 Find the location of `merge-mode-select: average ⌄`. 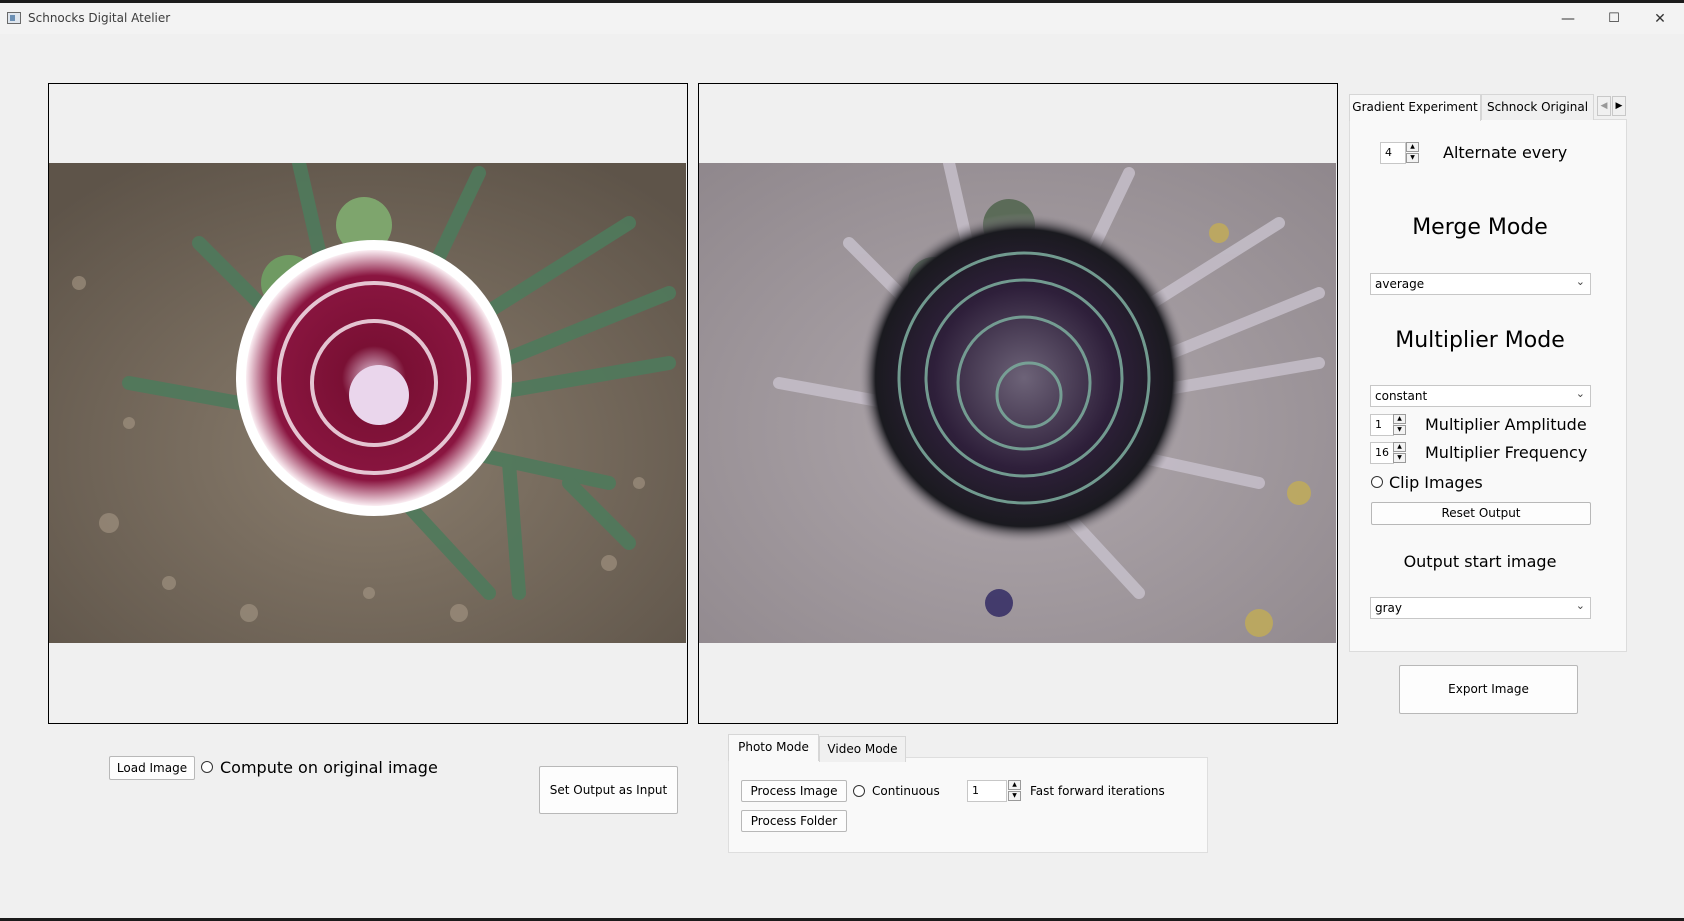

merge-mode-select: average ⌄ is located at coordinates (1480, 284).